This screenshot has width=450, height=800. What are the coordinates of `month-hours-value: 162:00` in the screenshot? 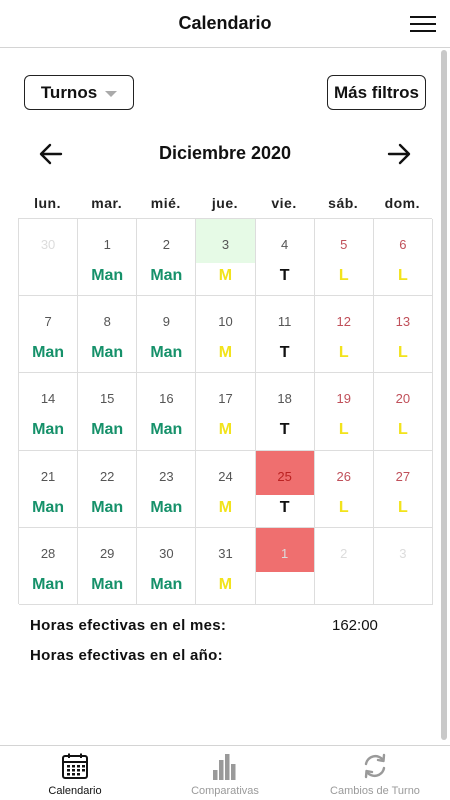 It's located at (355, 625).